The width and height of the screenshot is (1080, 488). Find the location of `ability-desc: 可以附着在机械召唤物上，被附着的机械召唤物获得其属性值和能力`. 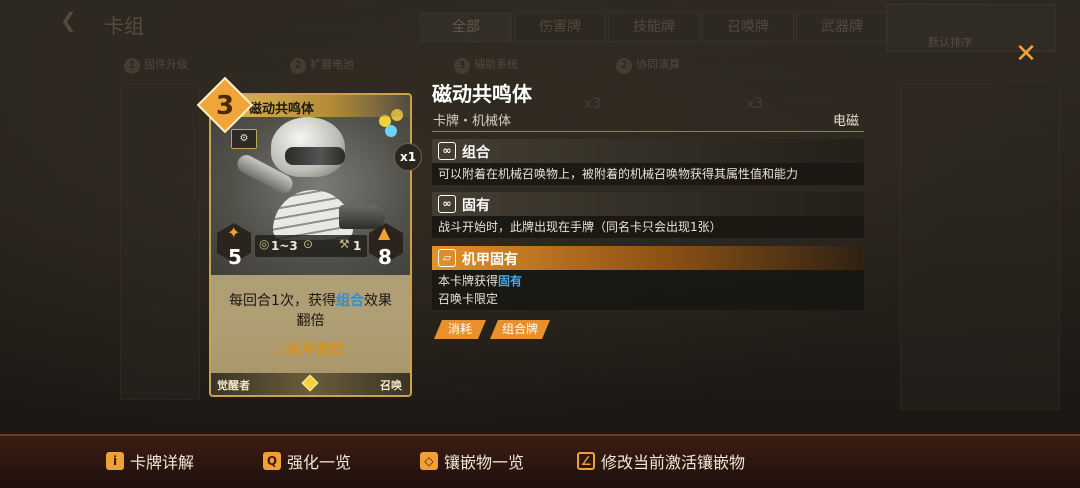

ability-desc: 可以附着在机械召唤物上，被附着的机械召唤物获得其属性值和能力 is located at coordinates (618, 174).